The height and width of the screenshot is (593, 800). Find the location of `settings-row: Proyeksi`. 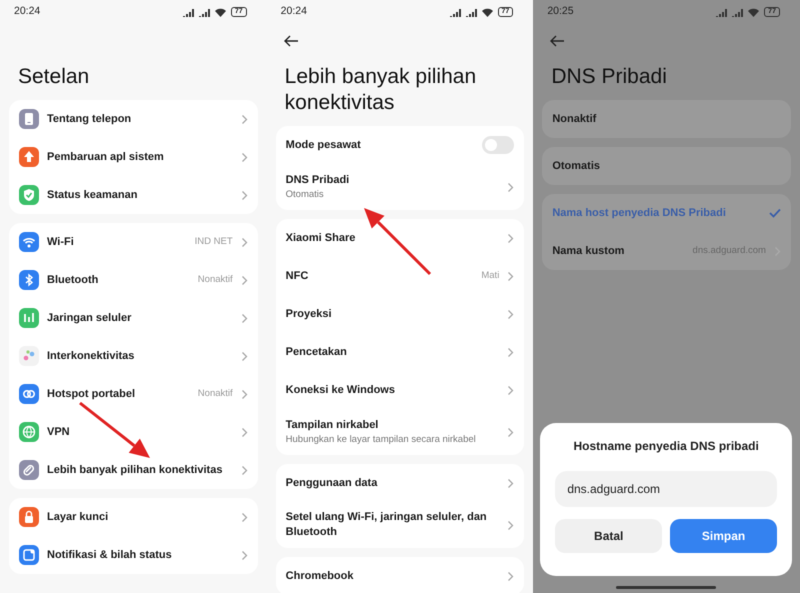

settings-row: Proyeksi is located at coordinates (400, 314).